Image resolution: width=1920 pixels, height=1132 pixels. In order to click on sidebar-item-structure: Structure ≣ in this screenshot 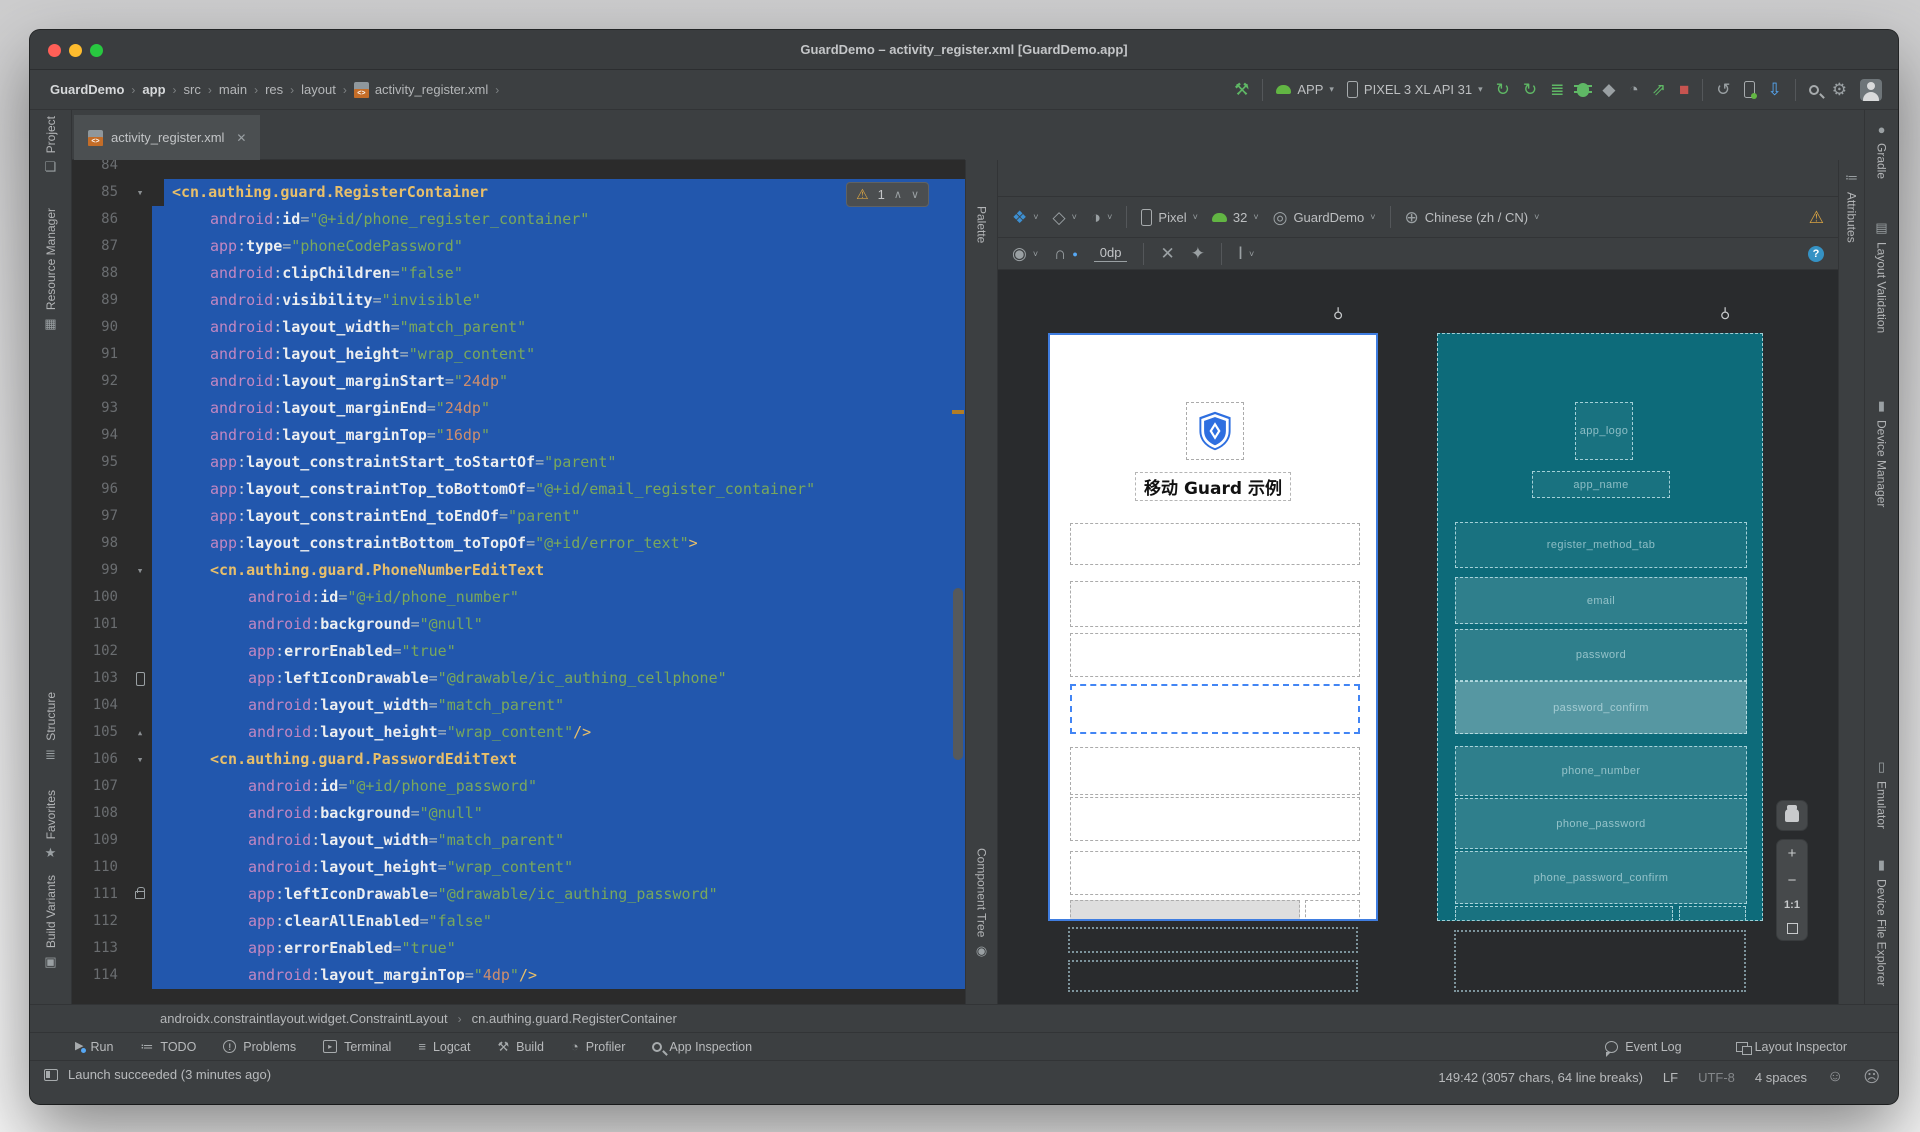, I will do `click(50, 727)`.